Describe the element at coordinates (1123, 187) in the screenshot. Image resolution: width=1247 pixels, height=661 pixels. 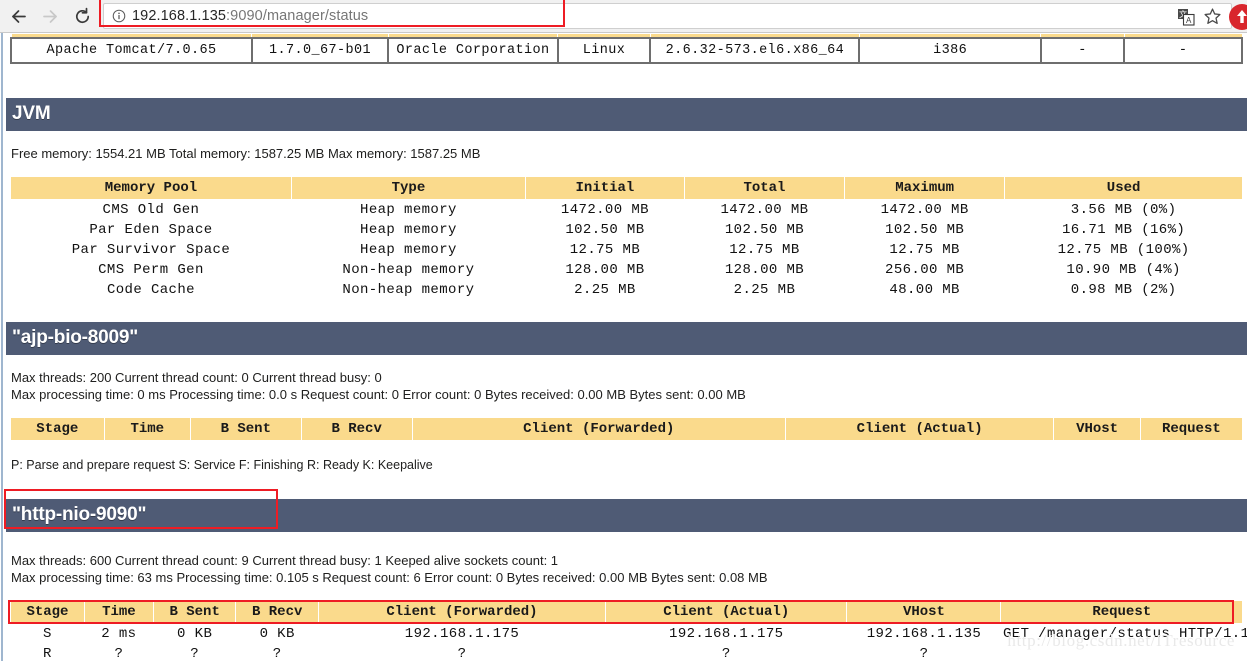
I see `column-header-used: Used` at that location.